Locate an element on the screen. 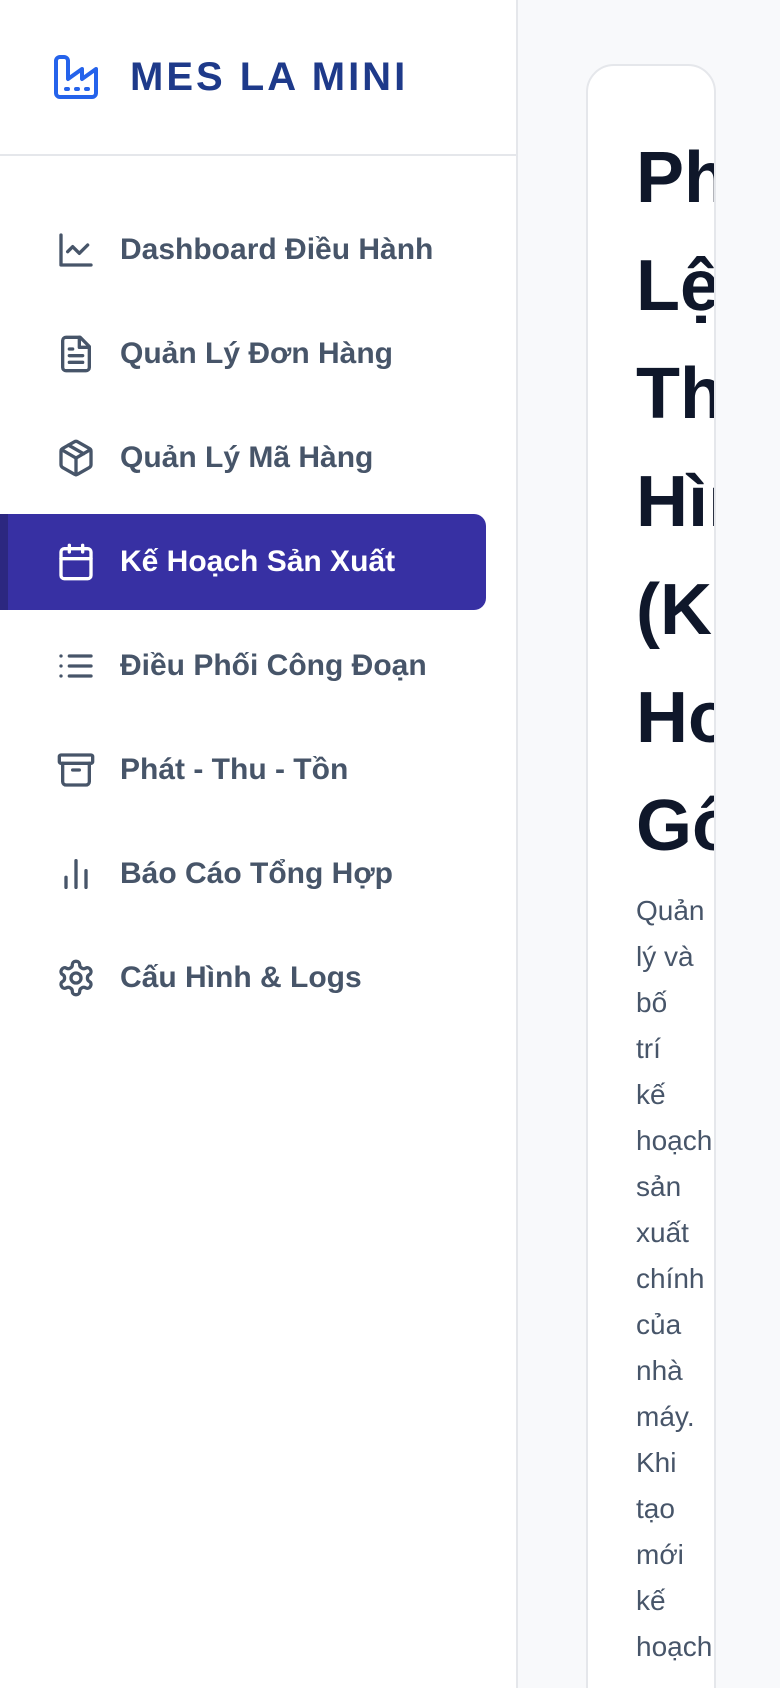 This screenshot has width=780, height=1688. sidebar-item-label: Cấu Hình & Logs is located at coordinates (241, 977).